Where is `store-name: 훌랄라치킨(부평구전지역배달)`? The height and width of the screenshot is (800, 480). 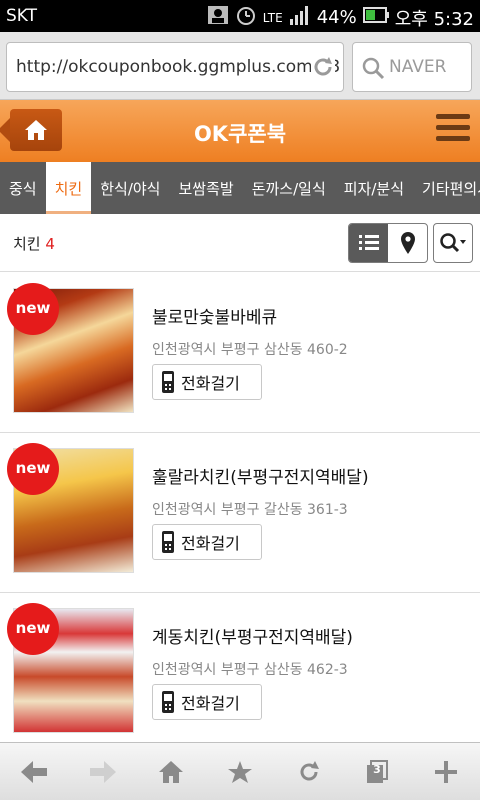 store-name: 훌랄라치킨(부평구전지역배달) is located at coordinates (260, 475).